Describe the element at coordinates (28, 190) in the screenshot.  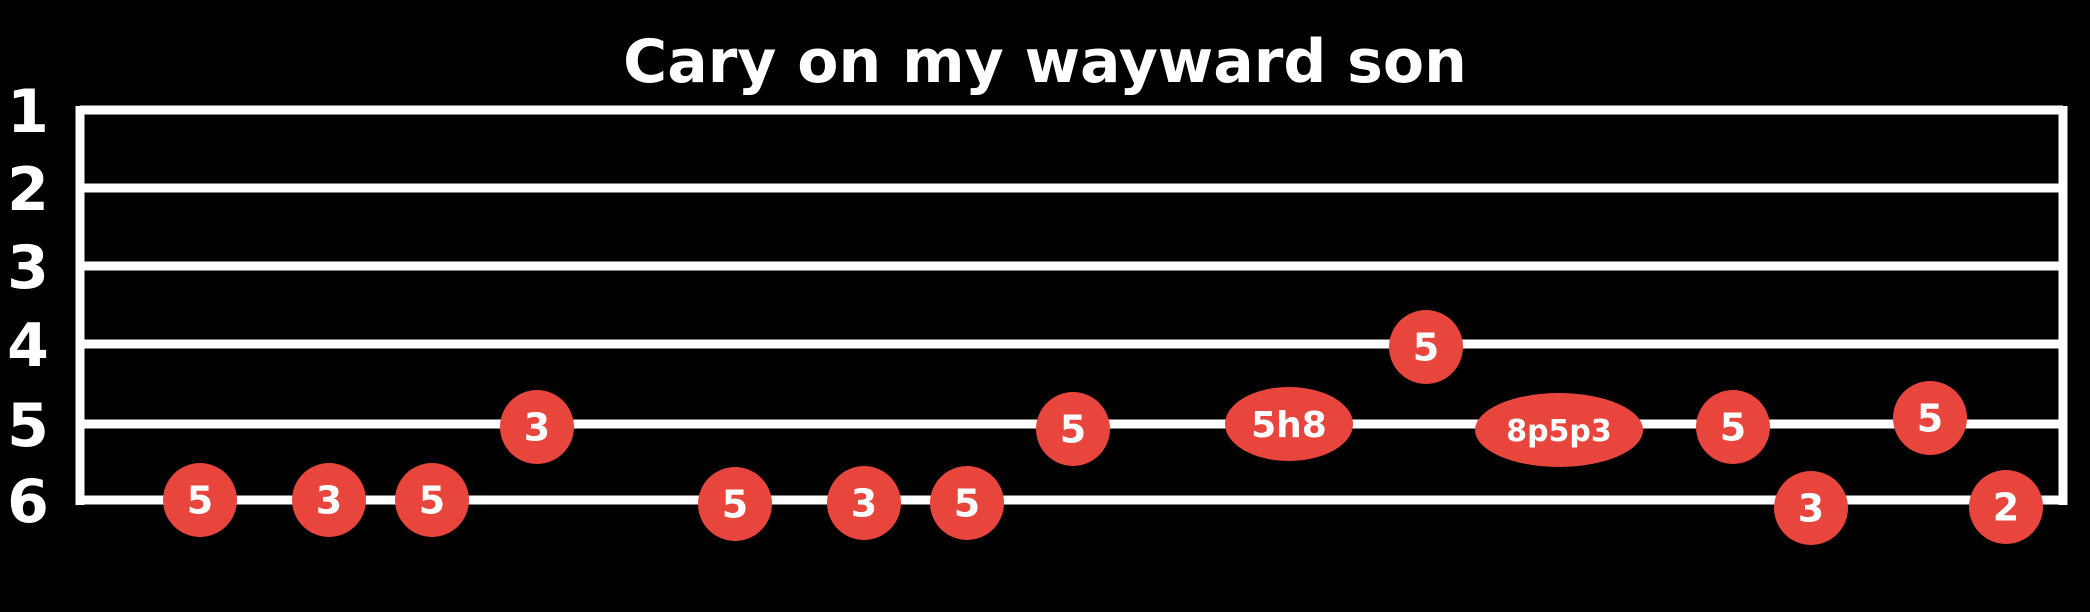
I see `string-number-2: 2` at that location.